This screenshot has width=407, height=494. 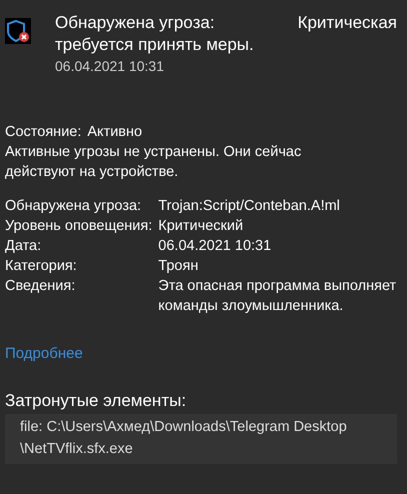 I want to click on more-info-link: Подробнее, so click(x=44, y=354).